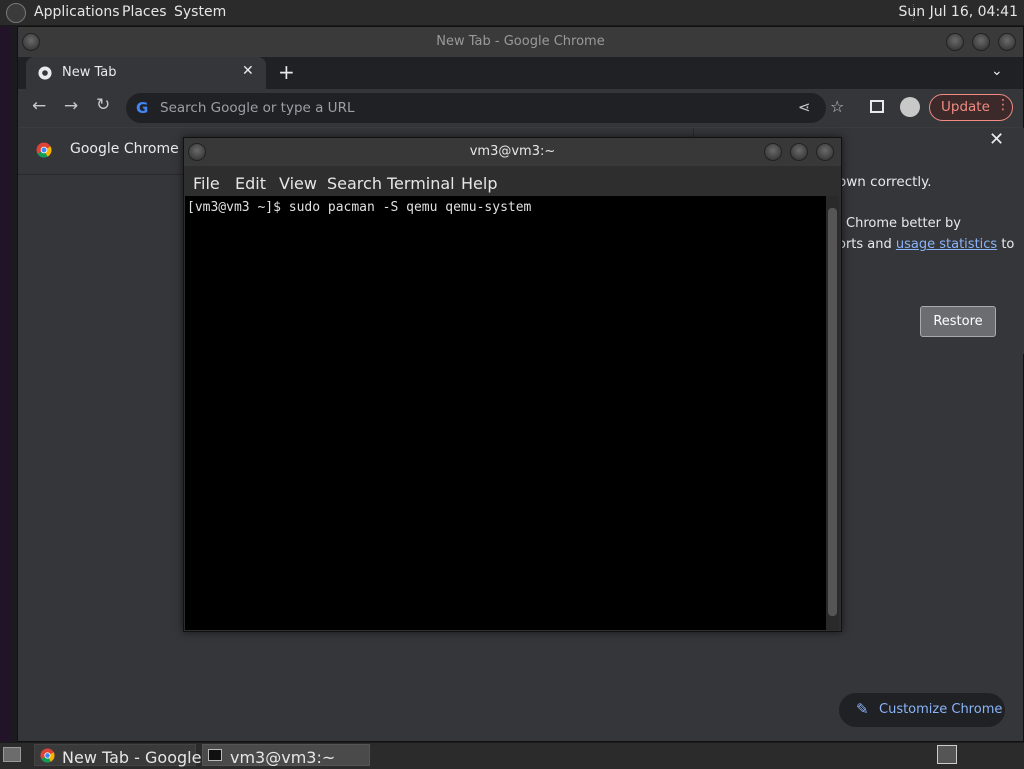 The width and height of the screenshot is (1024, 769). What do you see at coordinates (997, 71) in the screenshot?
I see `tab-search-icon: ⌄` at bounding box center [997, 71].